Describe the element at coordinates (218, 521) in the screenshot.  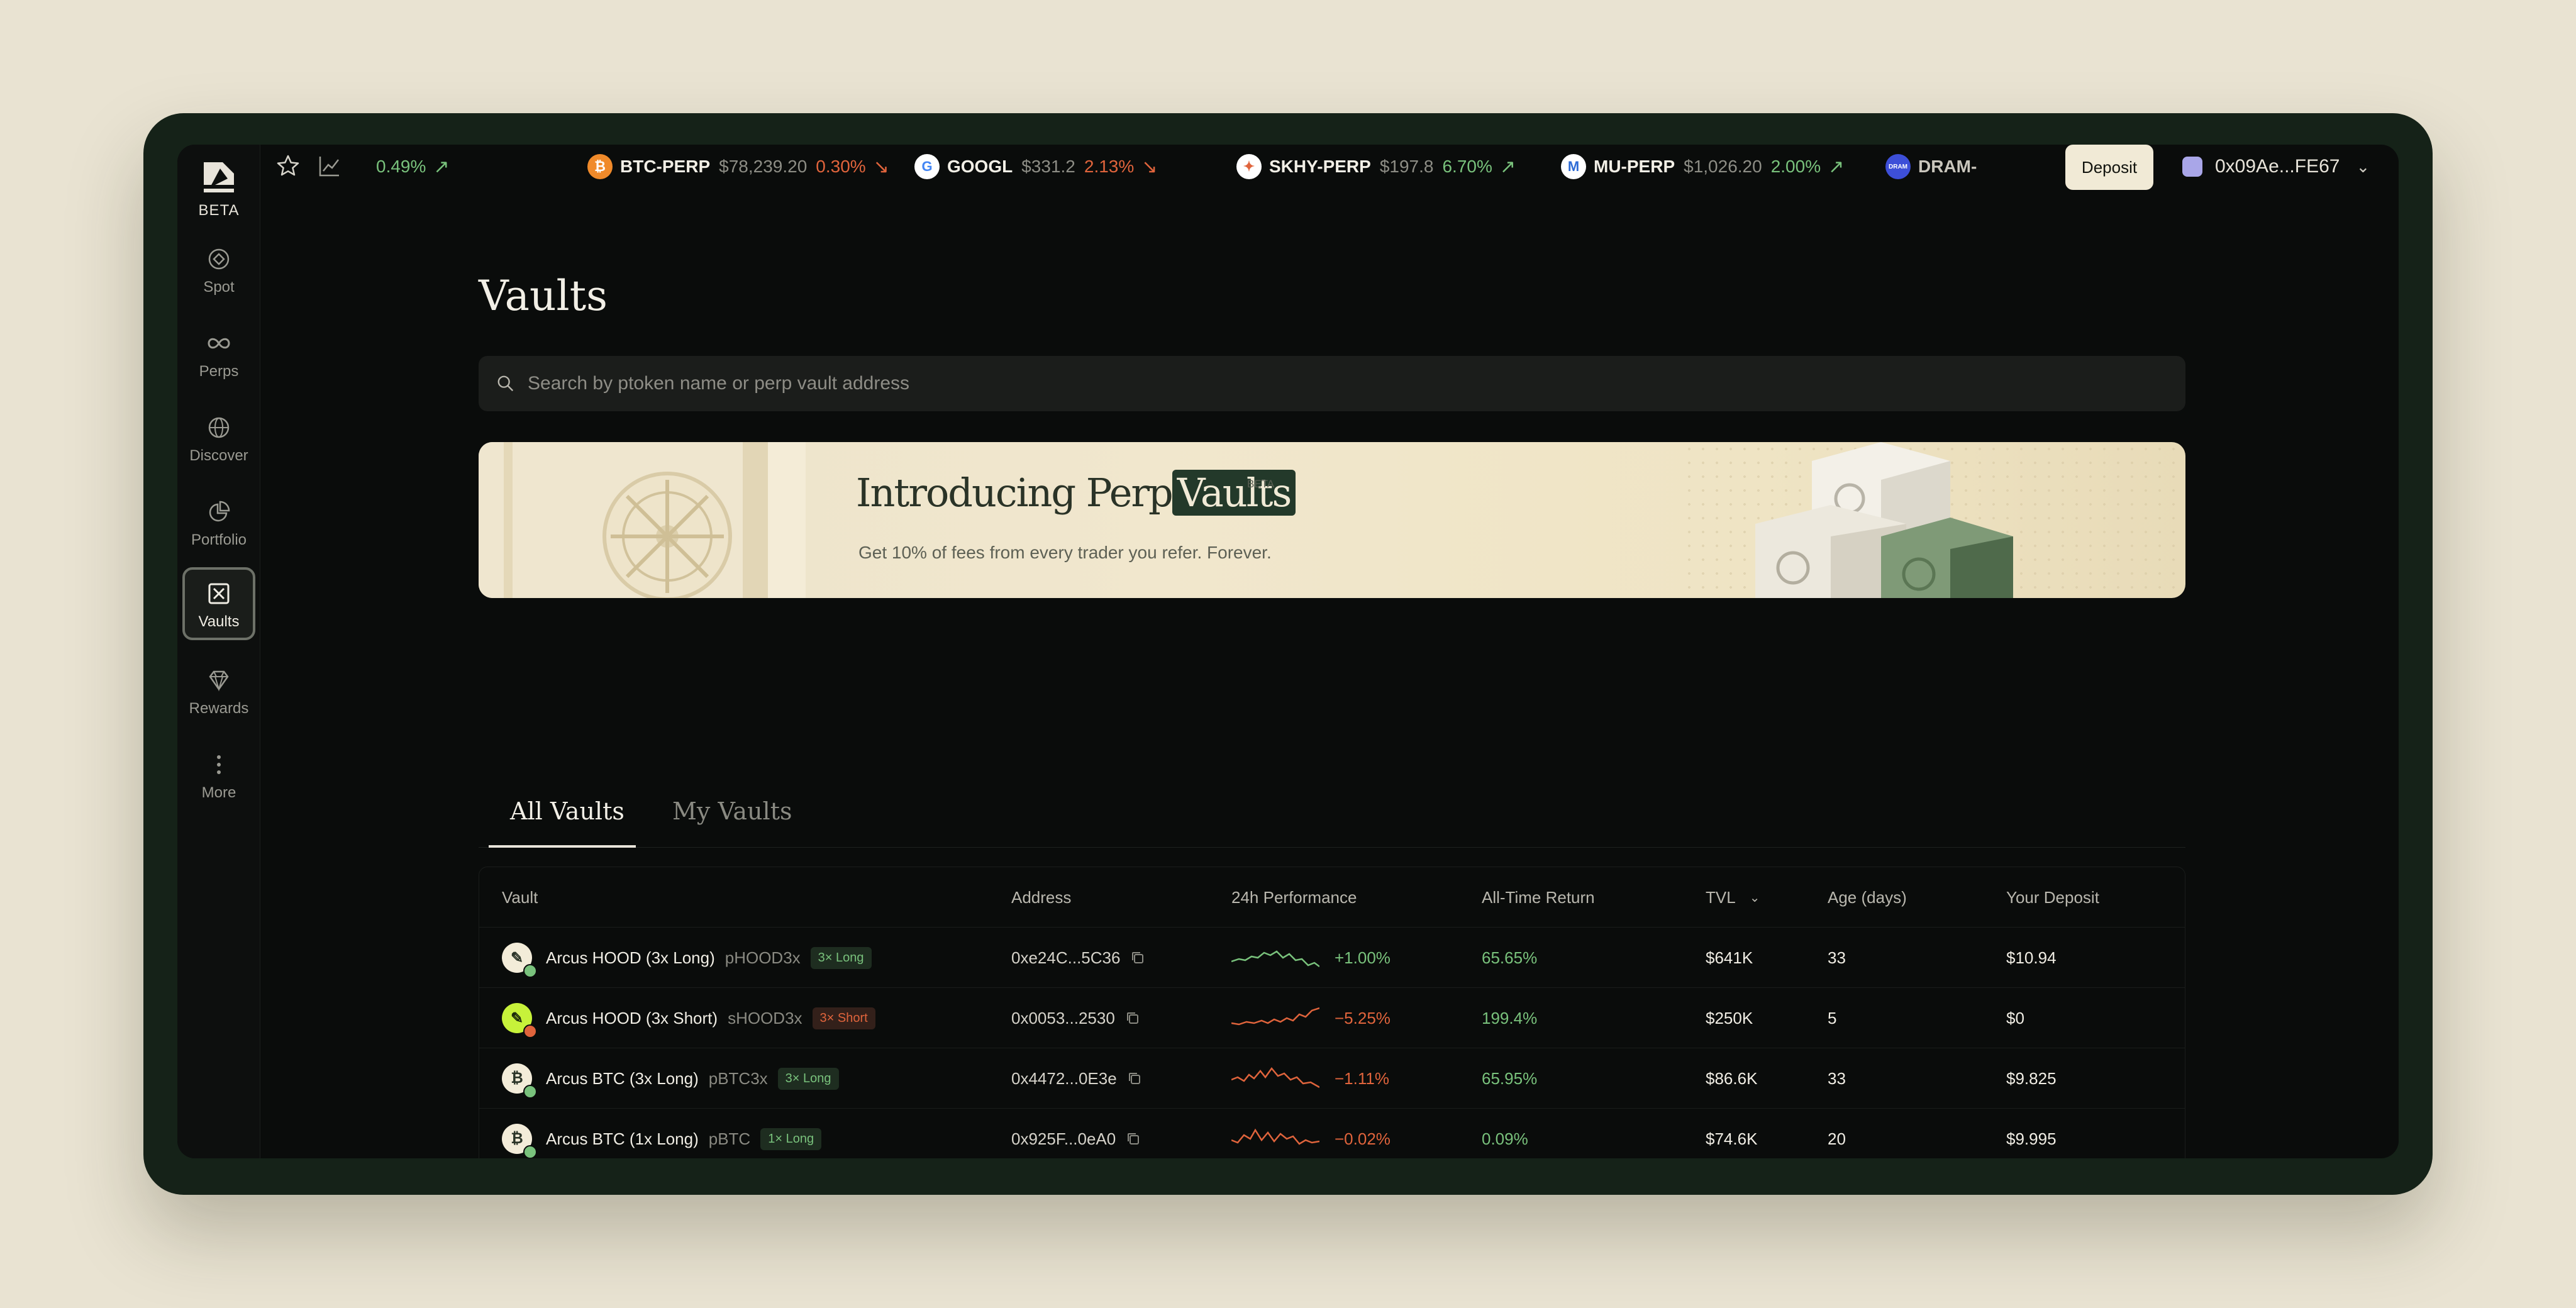
I see `sidebar-item-portfolio: Portfolio` at that location.